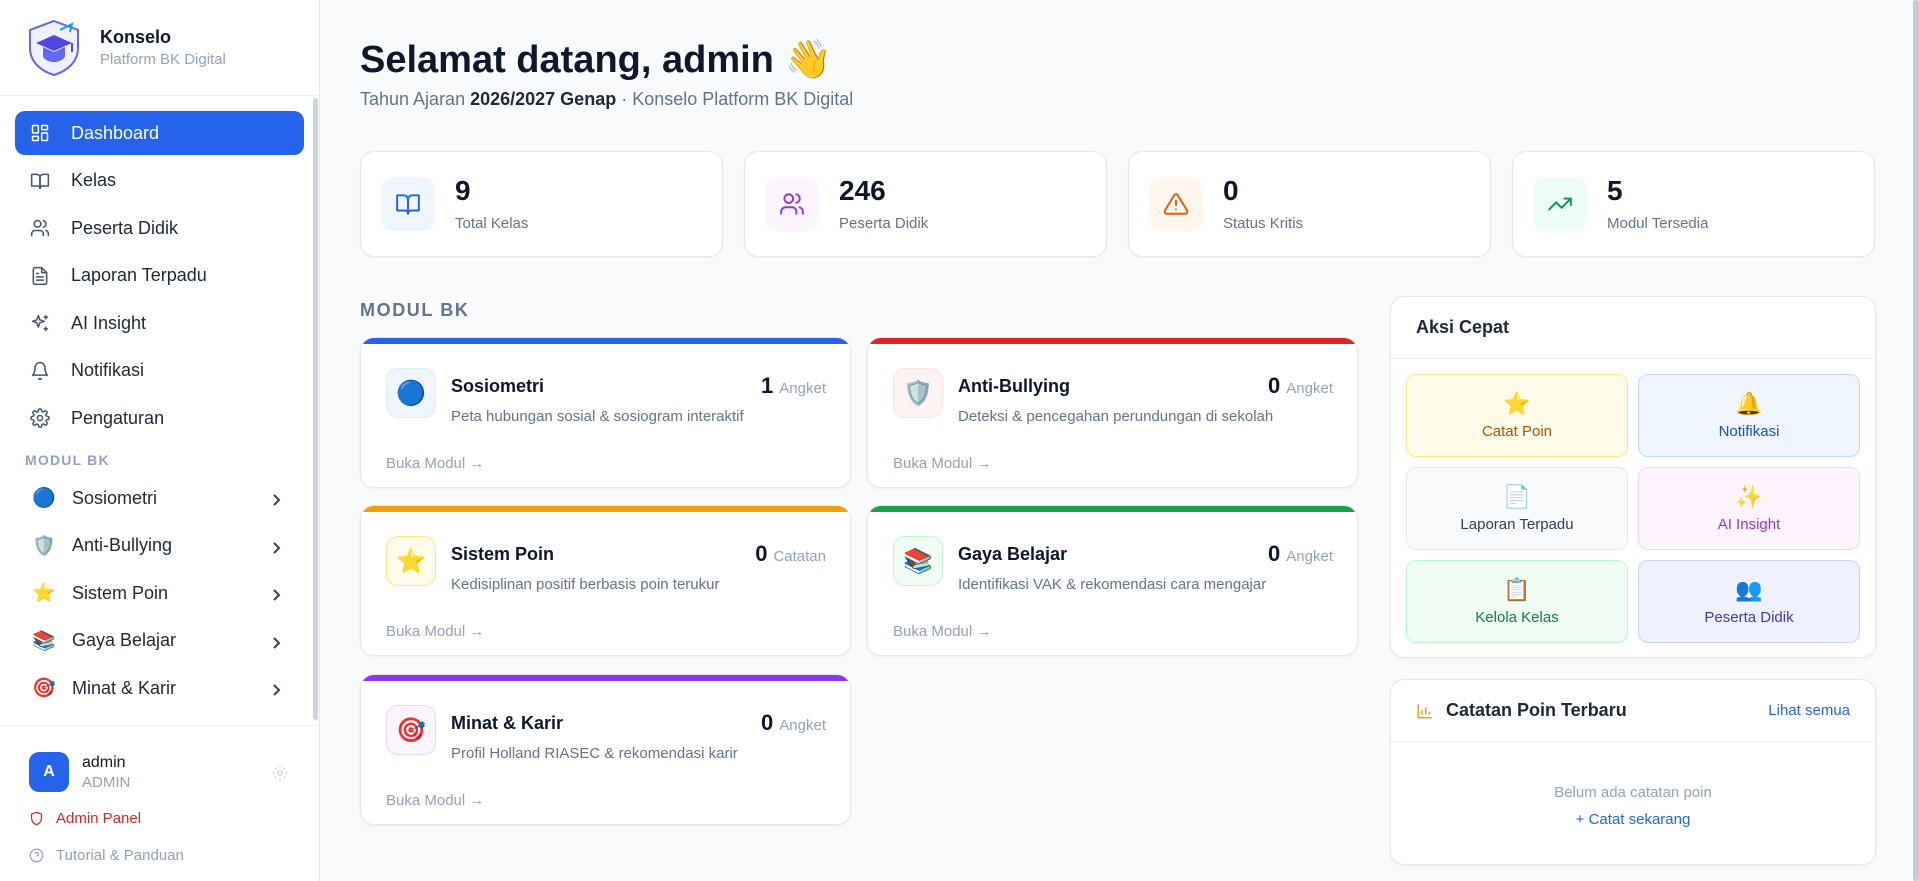  What do you see at coordinates (120, 855) in the screenshot?
I see `tutorial-label: Tutorial & Panduan` at bounding box center [120, 855].